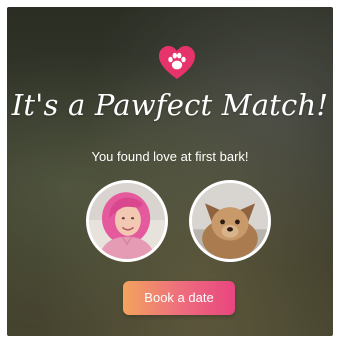 The width and height of the screenshot is (340, 343). What do you see at coordinates (230, 221) in the screenshot?
I see `dog-avatar` at bounding box center [230, 221].